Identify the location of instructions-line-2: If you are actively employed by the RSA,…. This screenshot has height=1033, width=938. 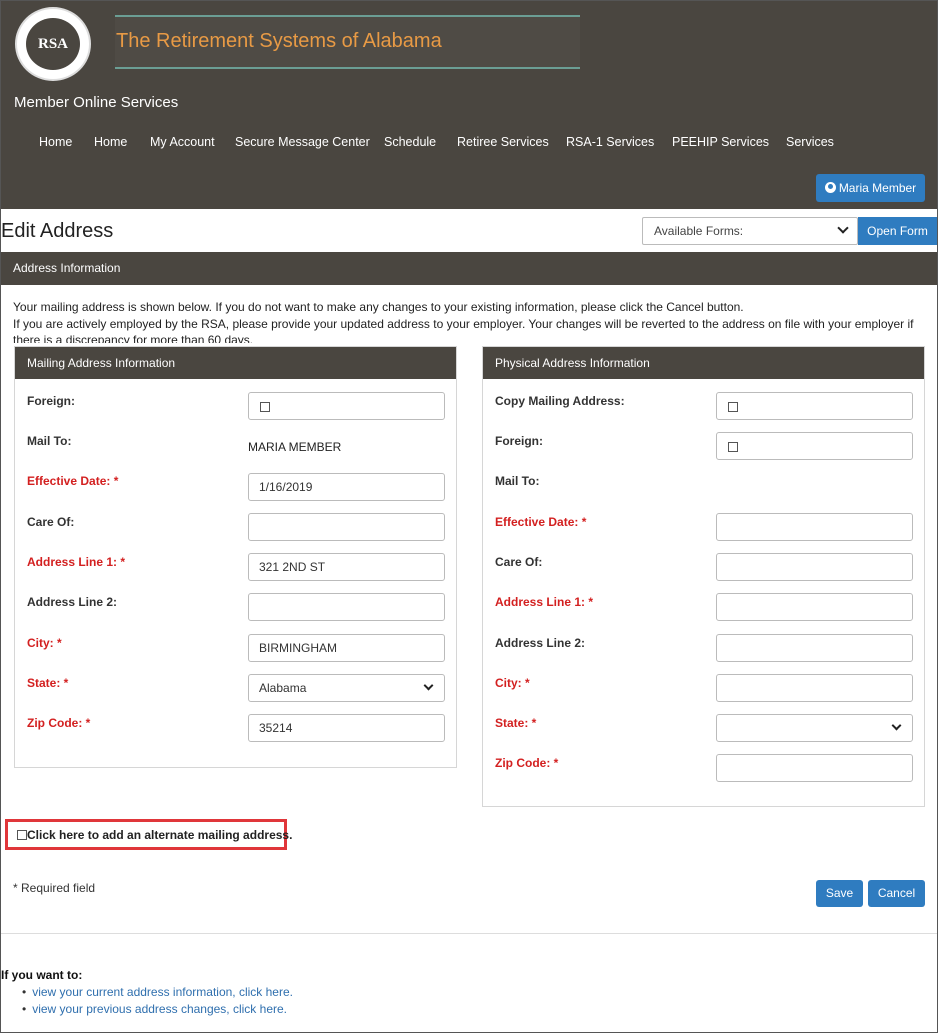
(463, 330).